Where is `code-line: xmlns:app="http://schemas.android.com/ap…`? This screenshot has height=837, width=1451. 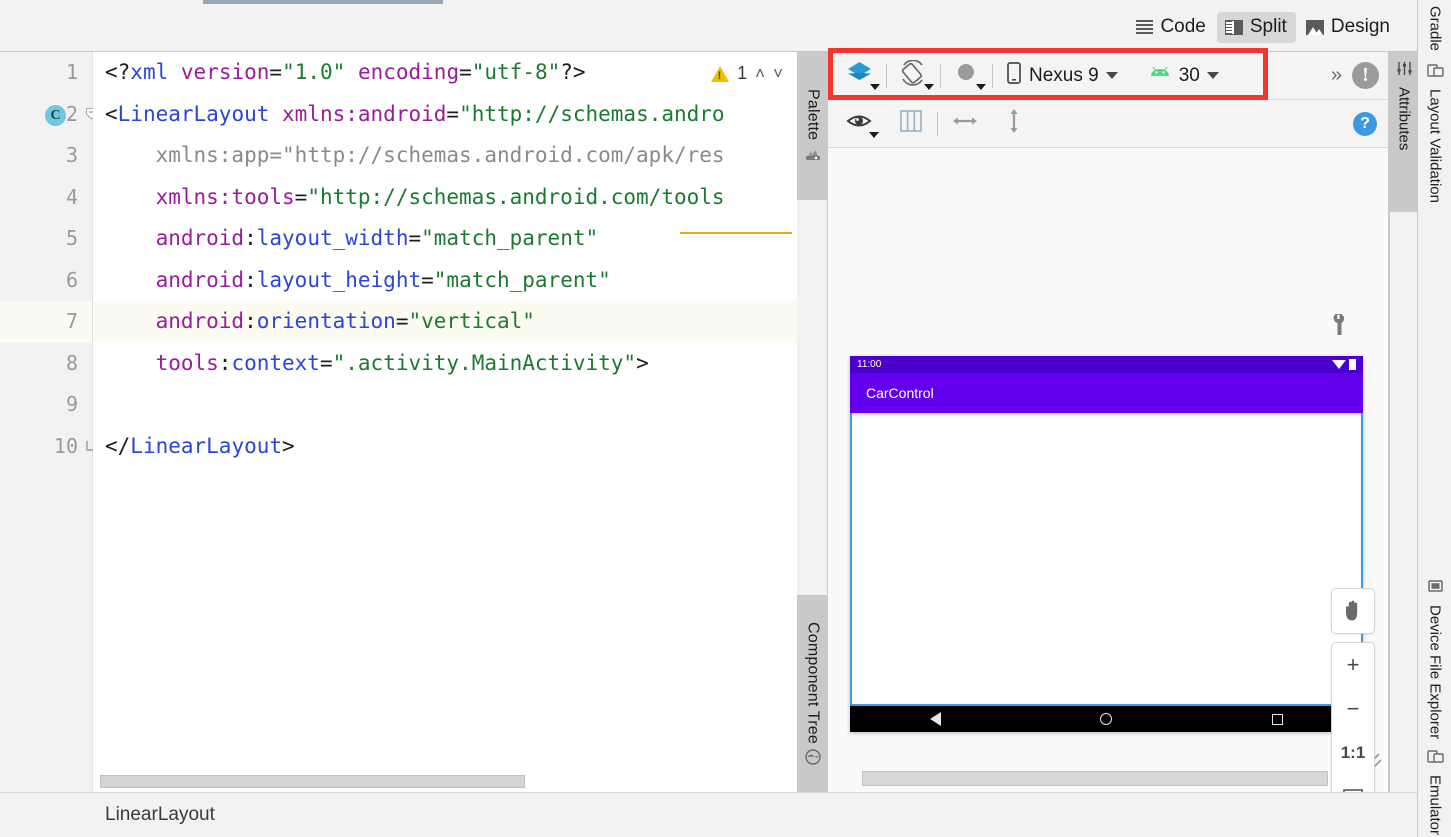
code-line: xmlns:app="http://schemas.android.com/ap… is located at coordinates (445, 156).